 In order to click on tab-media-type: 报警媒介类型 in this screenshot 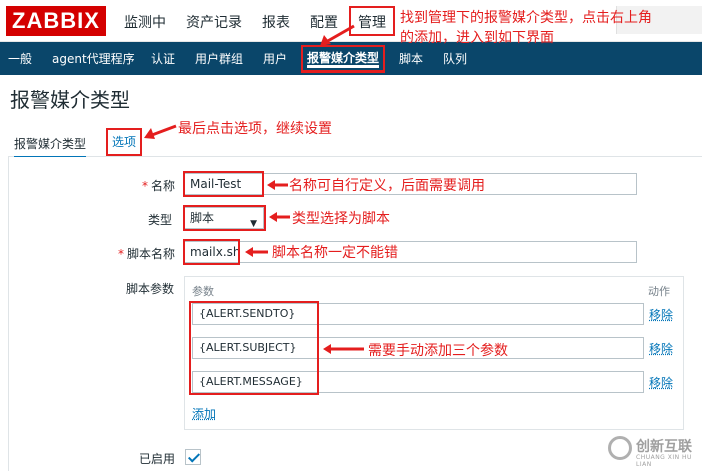, I will do `click(50, 146)`.